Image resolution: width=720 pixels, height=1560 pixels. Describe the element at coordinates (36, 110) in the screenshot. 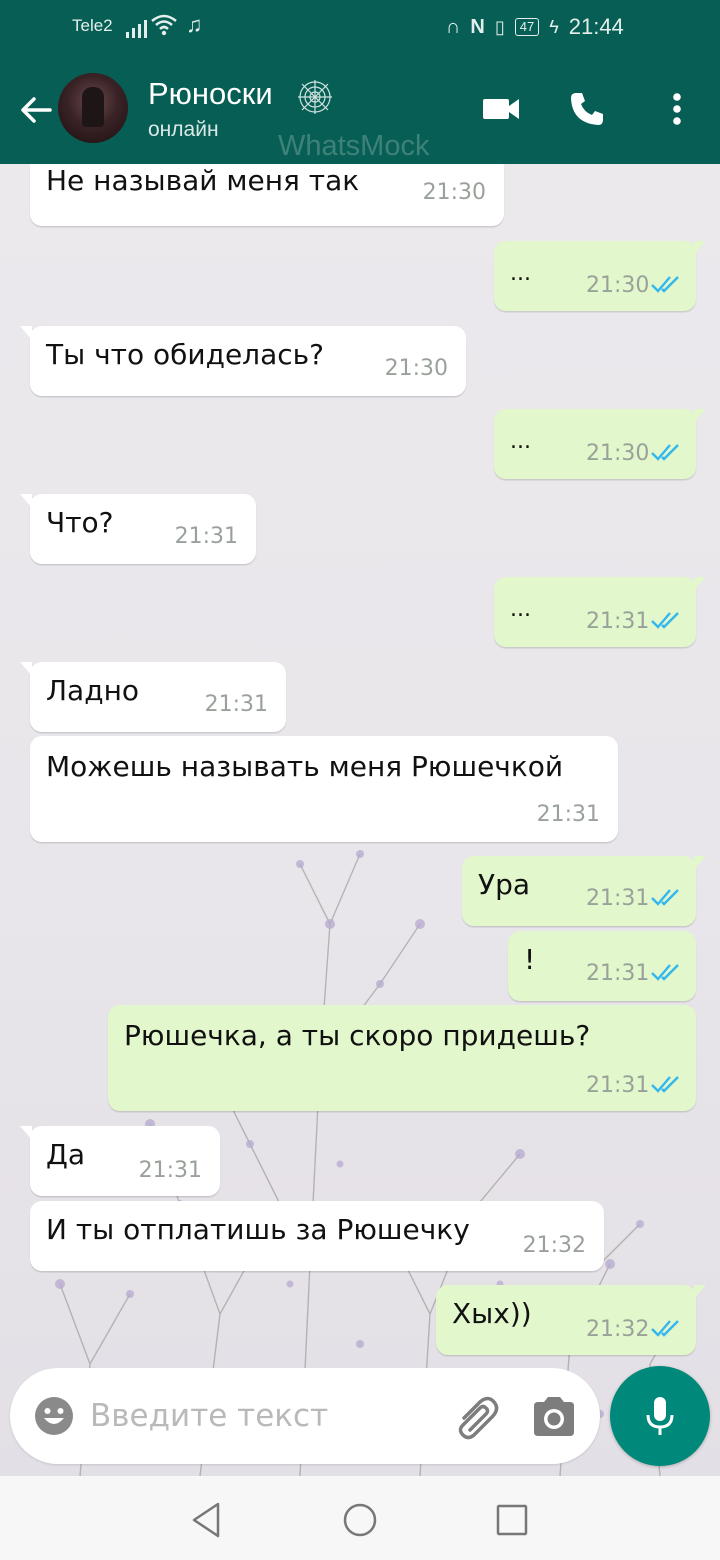

I see `back-arrow-icon` at that location.